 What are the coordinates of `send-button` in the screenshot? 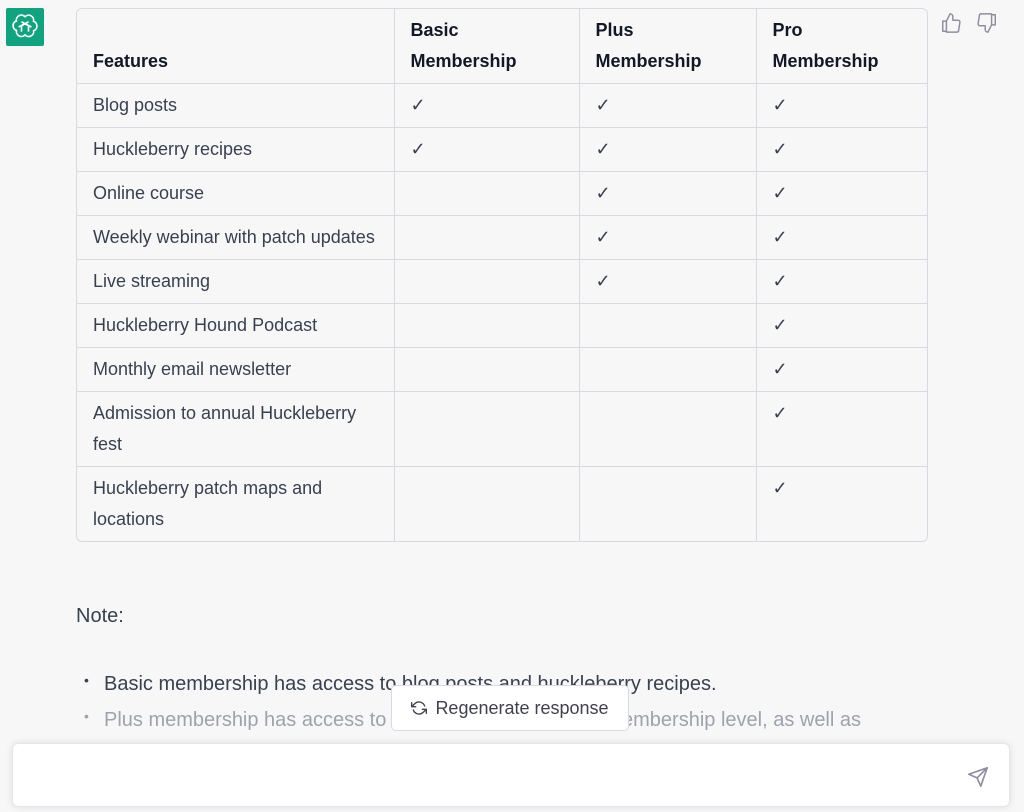 It's located at (978, 777).